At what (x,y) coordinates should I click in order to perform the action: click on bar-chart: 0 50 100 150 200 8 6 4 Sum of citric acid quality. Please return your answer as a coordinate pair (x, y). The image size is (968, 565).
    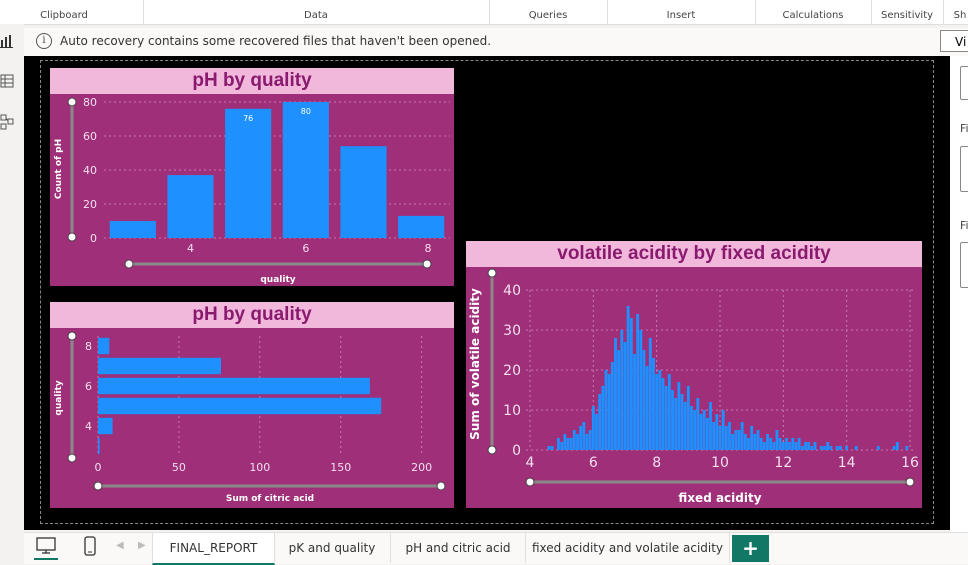
    Looking at the image, I should click on (250, 417).